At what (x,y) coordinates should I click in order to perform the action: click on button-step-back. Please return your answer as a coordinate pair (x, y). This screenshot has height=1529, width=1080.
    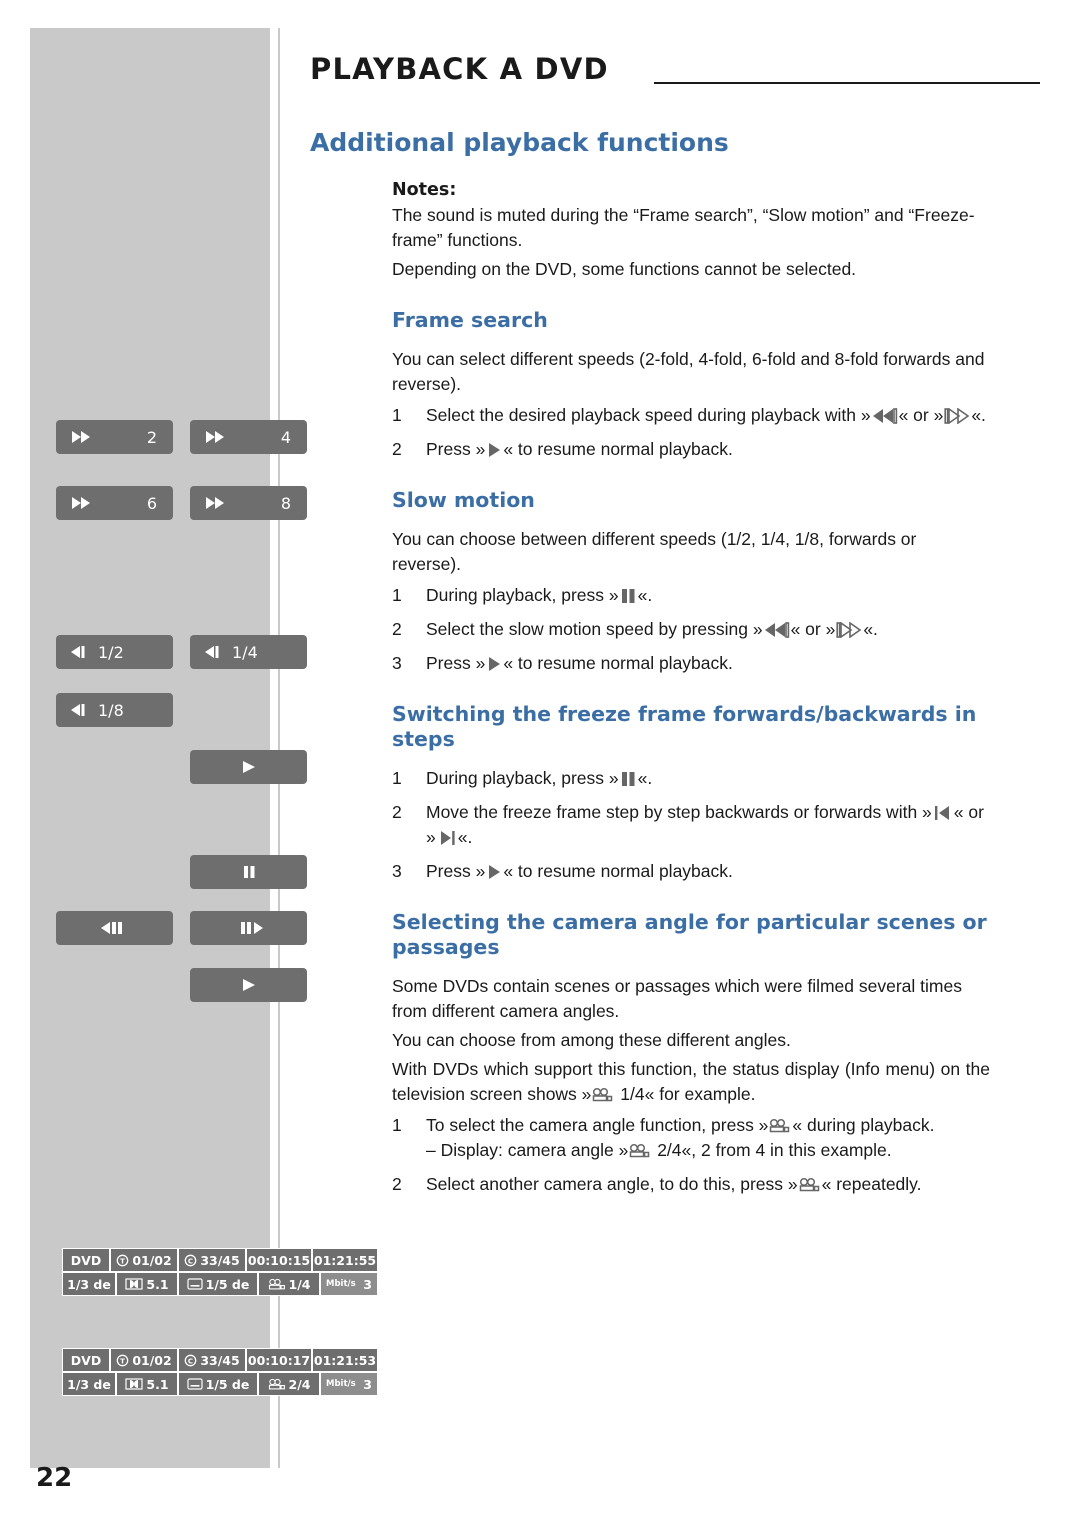
    Looking at the image, I should click on (114, 928).